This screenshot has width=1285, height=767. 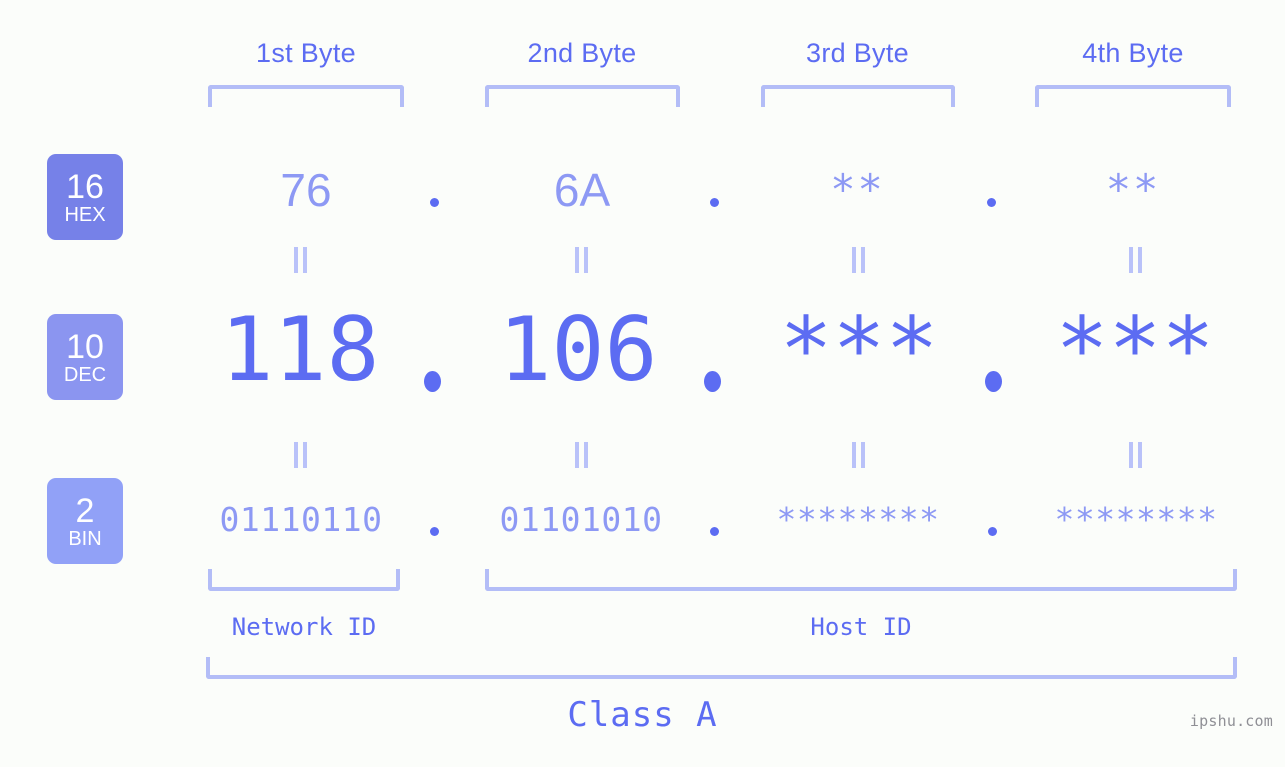 What do you see at coordinates (857, 53) in the screenshot?
I see `byte-header-3: 3rd Byte` at bounding box center [857, 53].